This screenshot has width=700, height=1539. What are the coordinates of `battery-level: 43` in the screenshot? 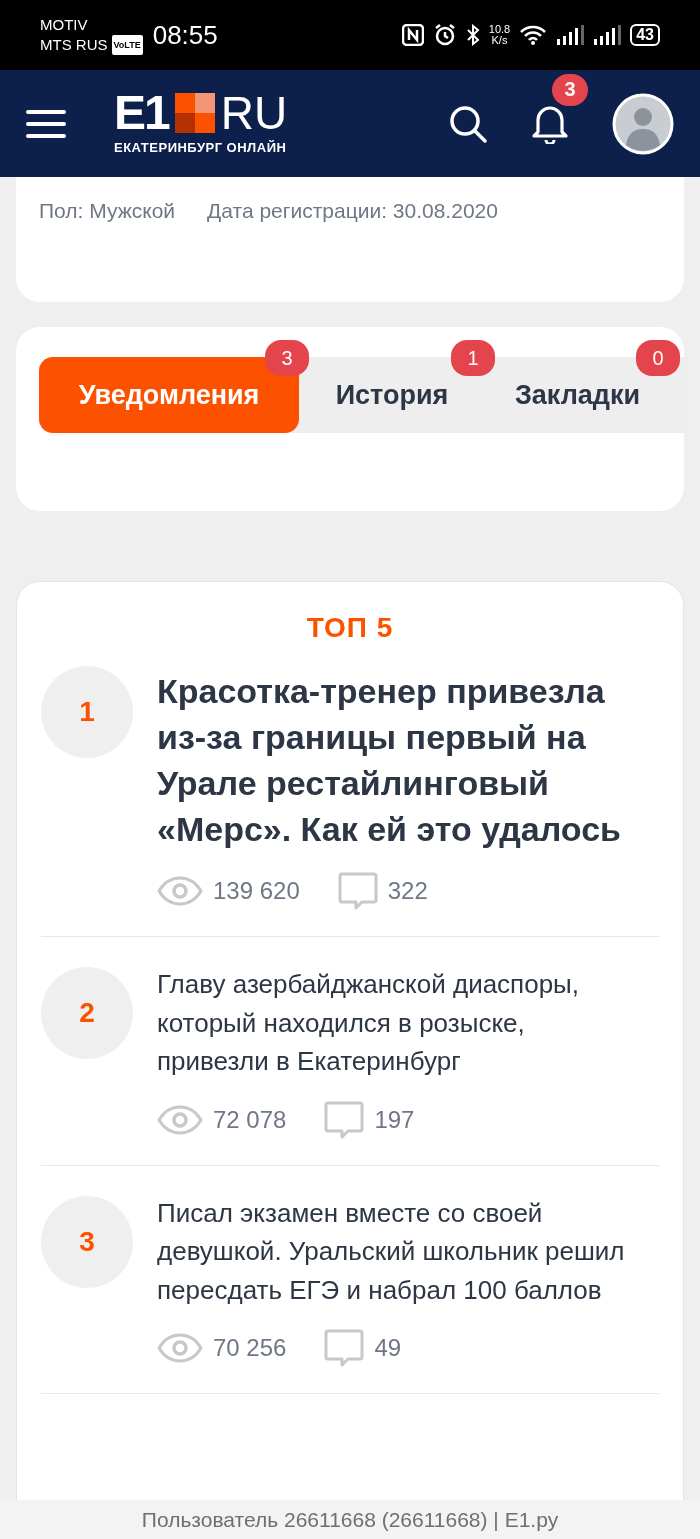 It's located at (645, 35).